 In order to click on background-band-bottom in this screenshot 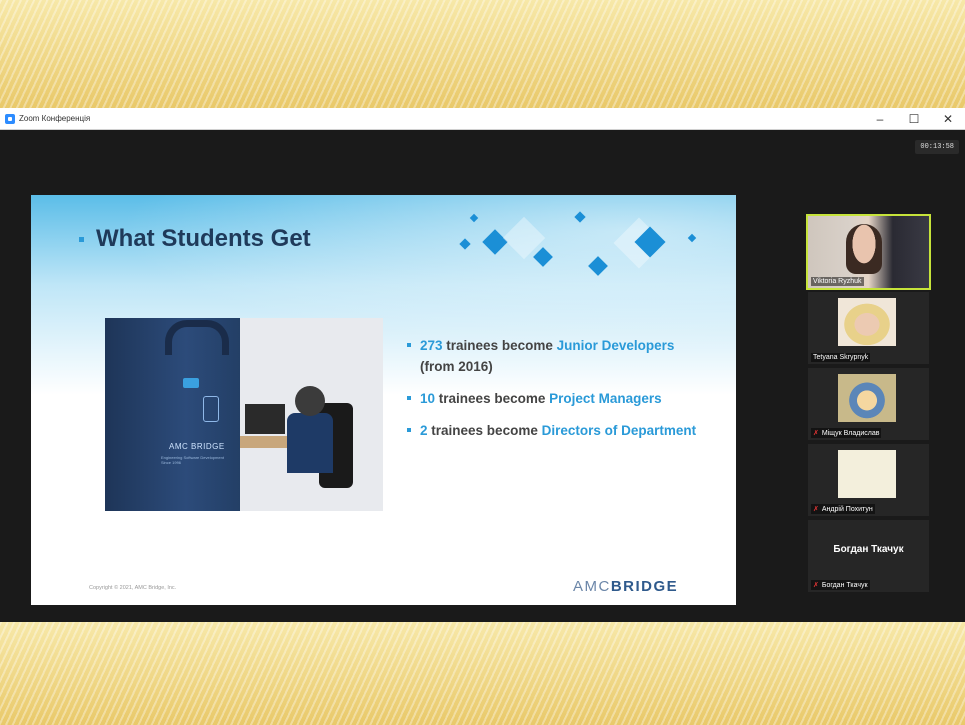, I will do `click(482, 673)`.